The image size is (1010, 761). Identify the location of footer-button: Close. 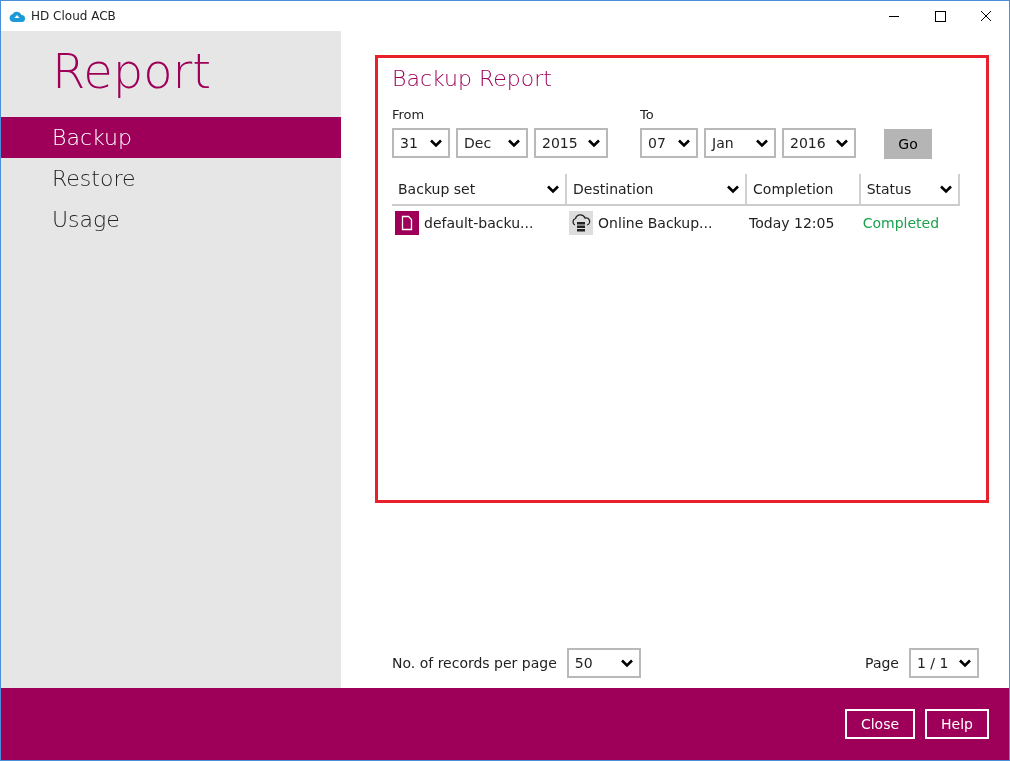
(880, 724).